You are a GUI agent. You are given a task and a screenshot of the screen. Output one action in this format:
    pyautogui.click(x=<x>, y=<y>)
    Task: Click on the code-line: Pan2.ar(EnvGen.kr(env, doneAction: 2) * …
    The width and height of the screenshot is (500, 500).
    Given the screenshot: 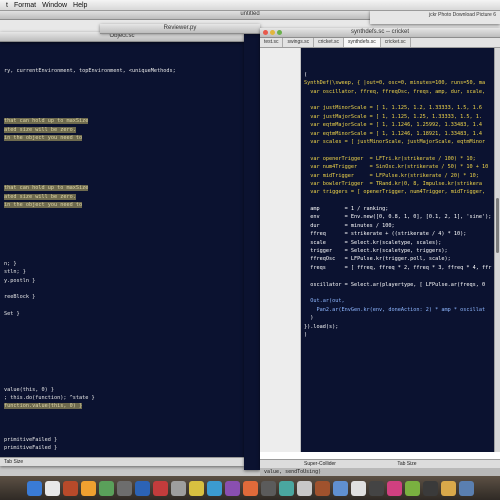 What is the action you would take?
    pyautogui.click(x=402, y=310)
    